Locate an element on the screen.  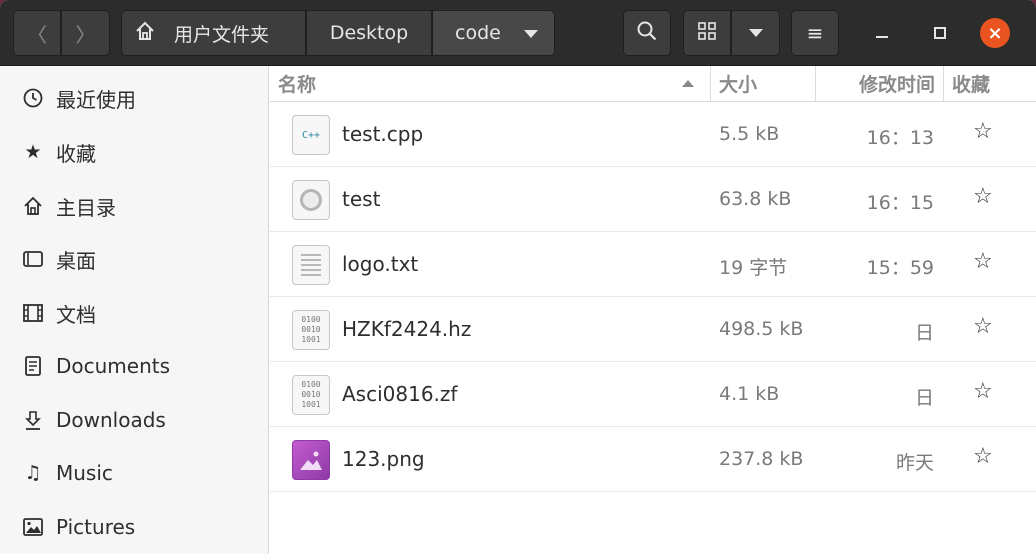
header-bar: 〈 〉 用户文件夹 Desktop code ≡ × is located at coordinates (518, 33).